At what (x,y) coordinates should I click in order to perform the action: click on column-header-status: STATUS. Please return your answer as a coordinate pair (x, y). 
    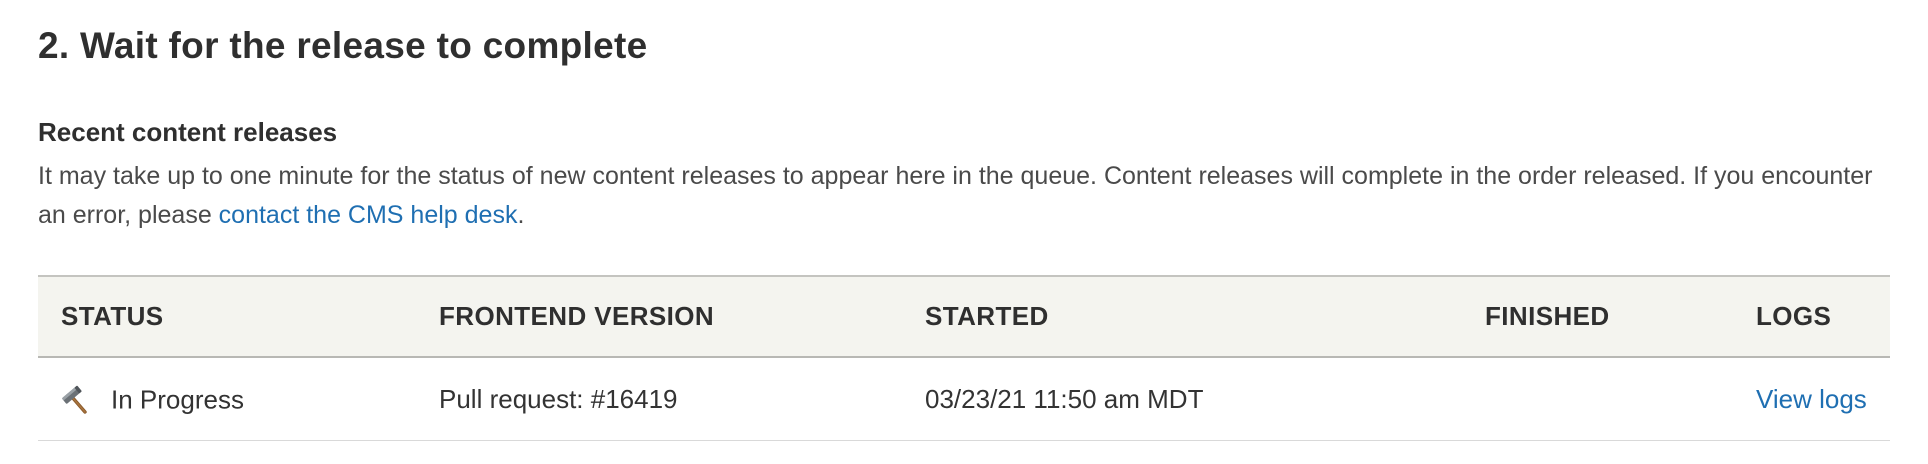
    Looking at the image, I should click on (112, 316).